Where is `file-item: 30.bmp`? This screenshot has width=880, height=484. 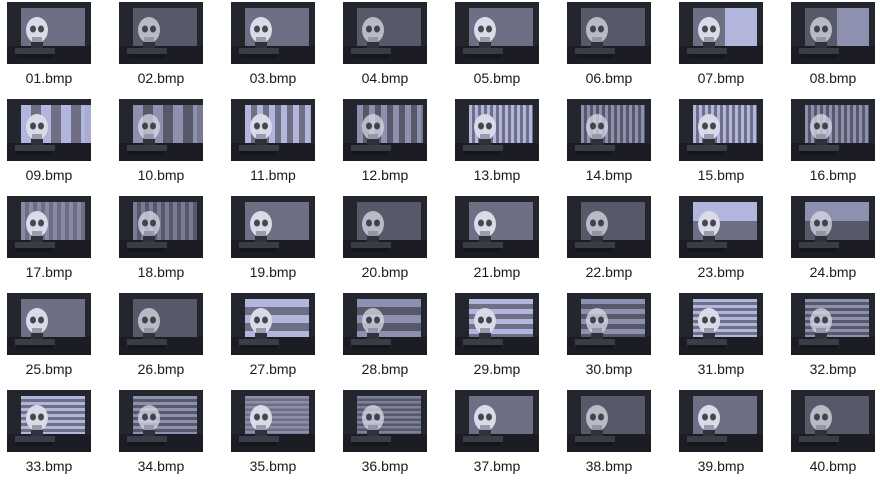
file-item: 30.bmp is located at coordinates (612, 339).